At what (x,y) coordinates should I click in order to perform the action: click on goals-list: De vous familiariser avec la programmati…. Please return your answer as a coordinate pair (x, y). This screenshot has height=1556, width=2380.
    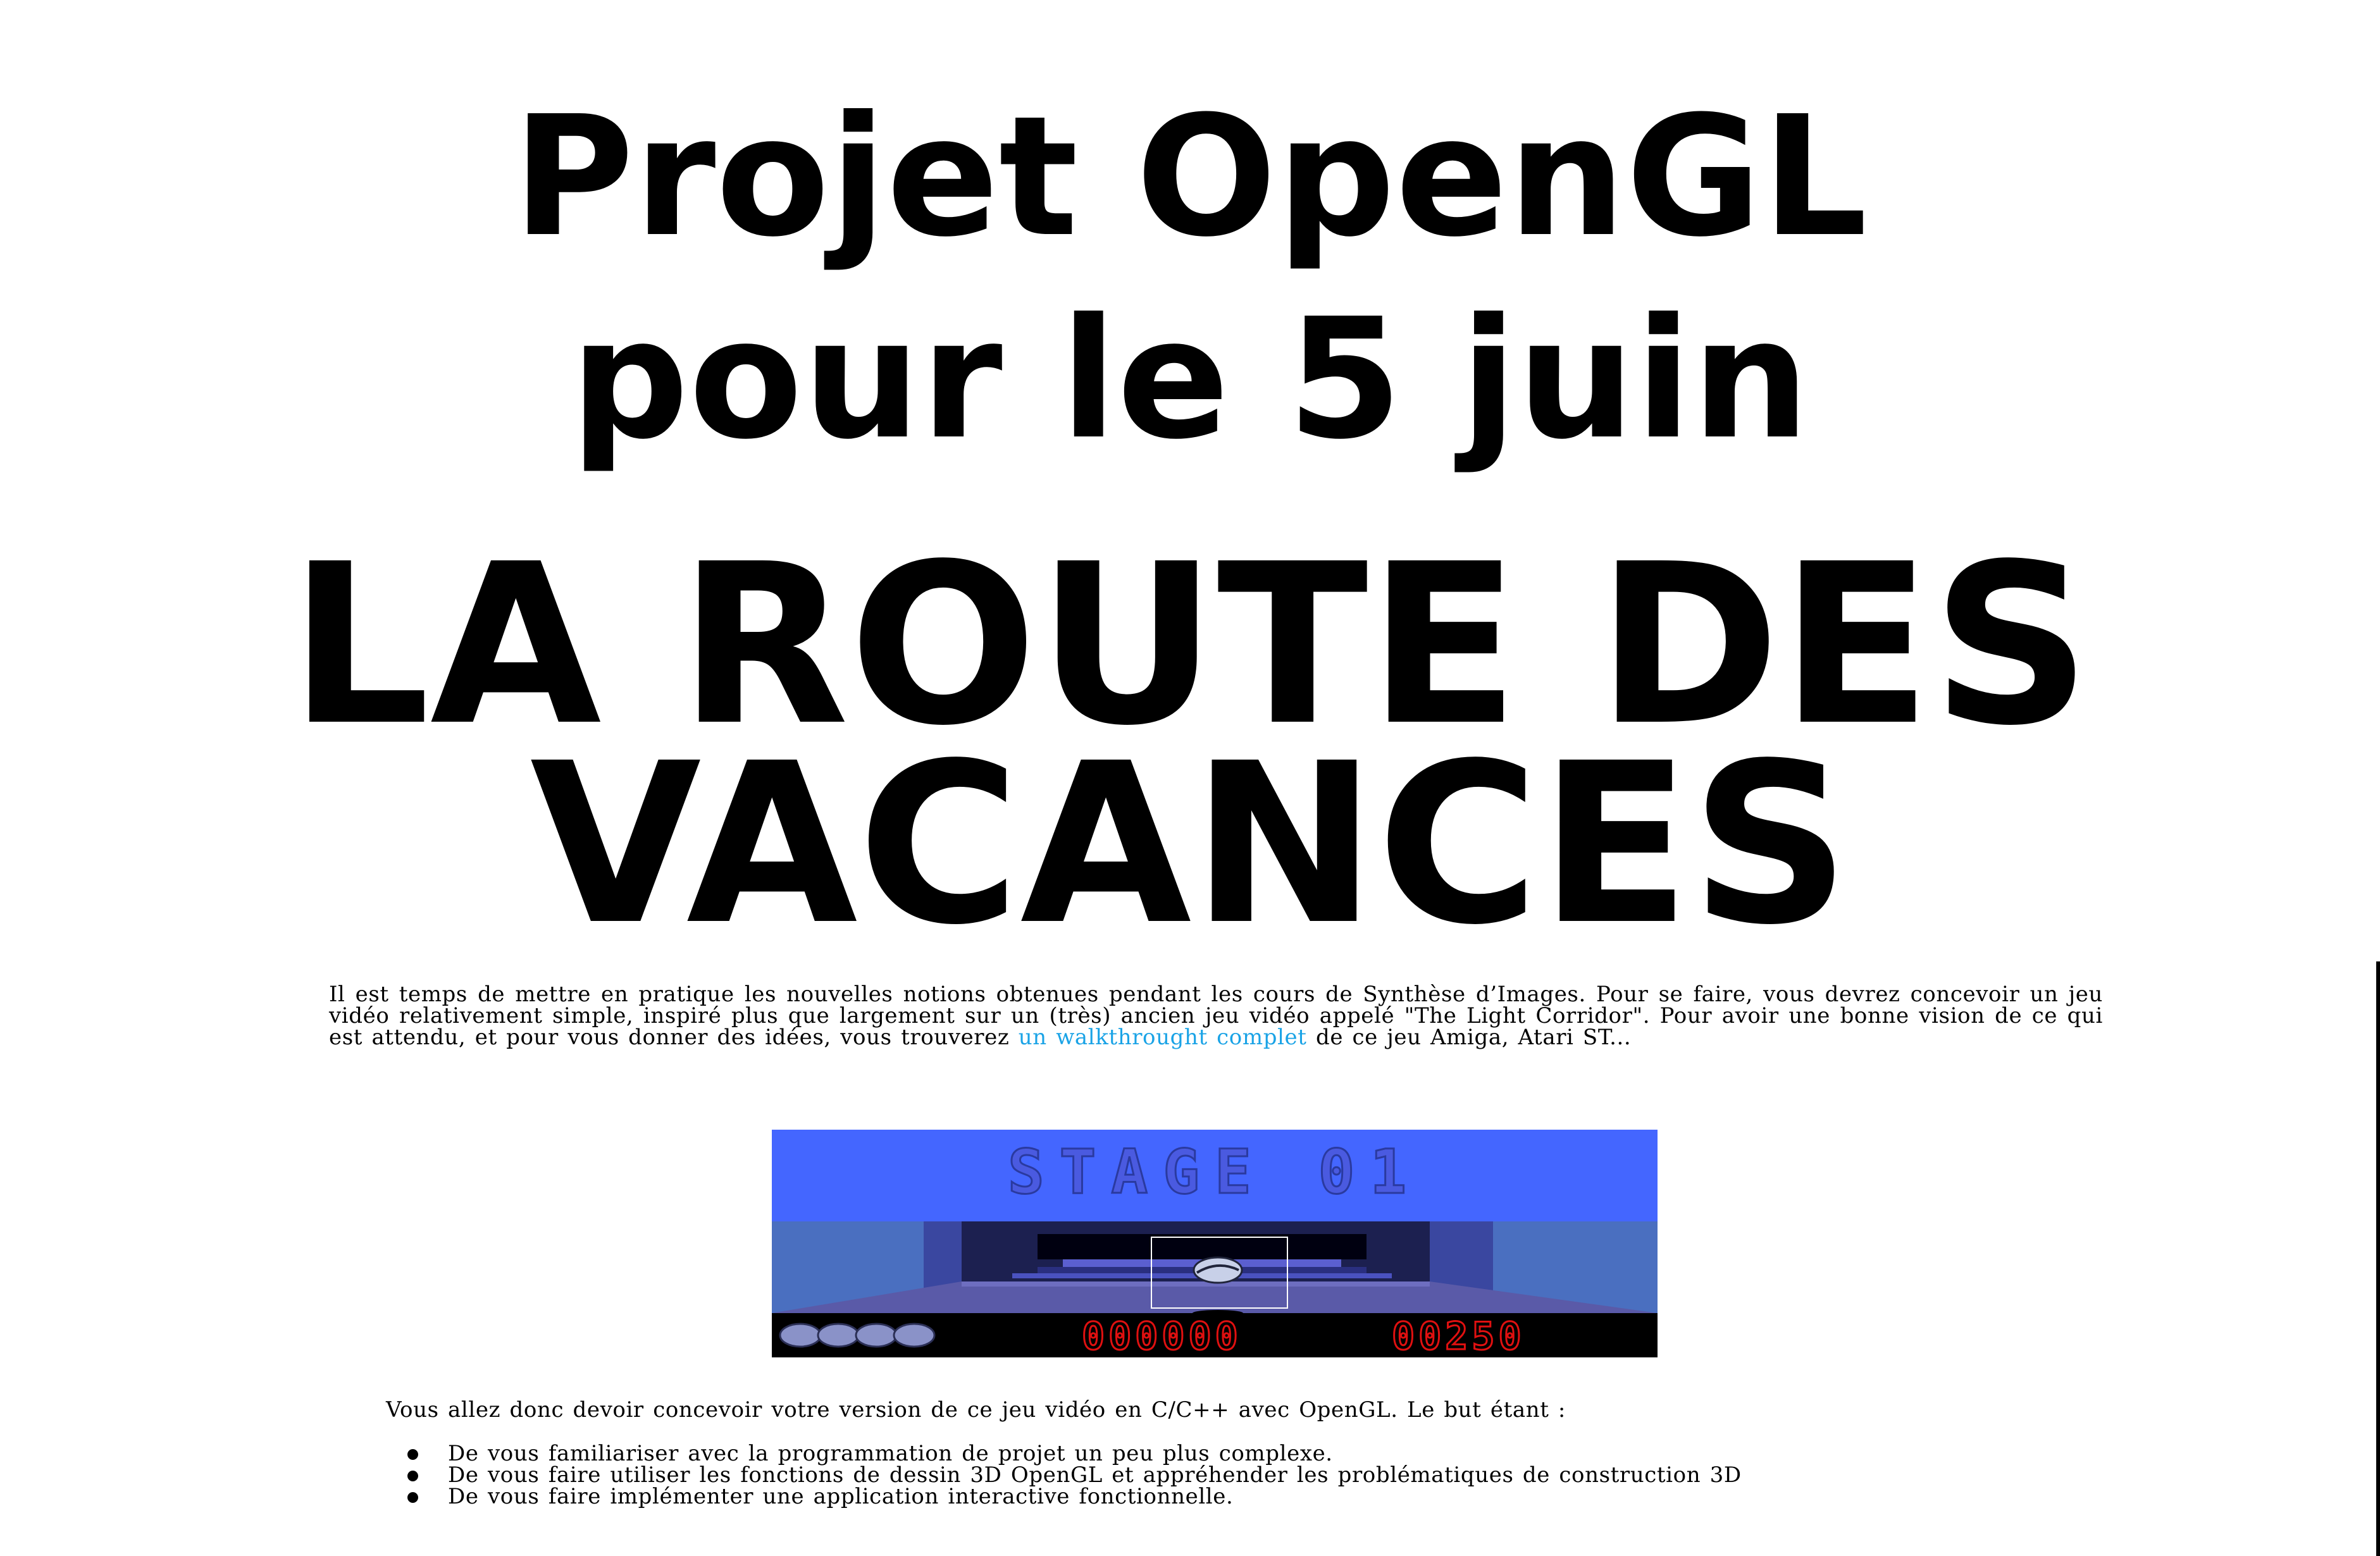
    Looking at the image, I should click on (1216, 1475).